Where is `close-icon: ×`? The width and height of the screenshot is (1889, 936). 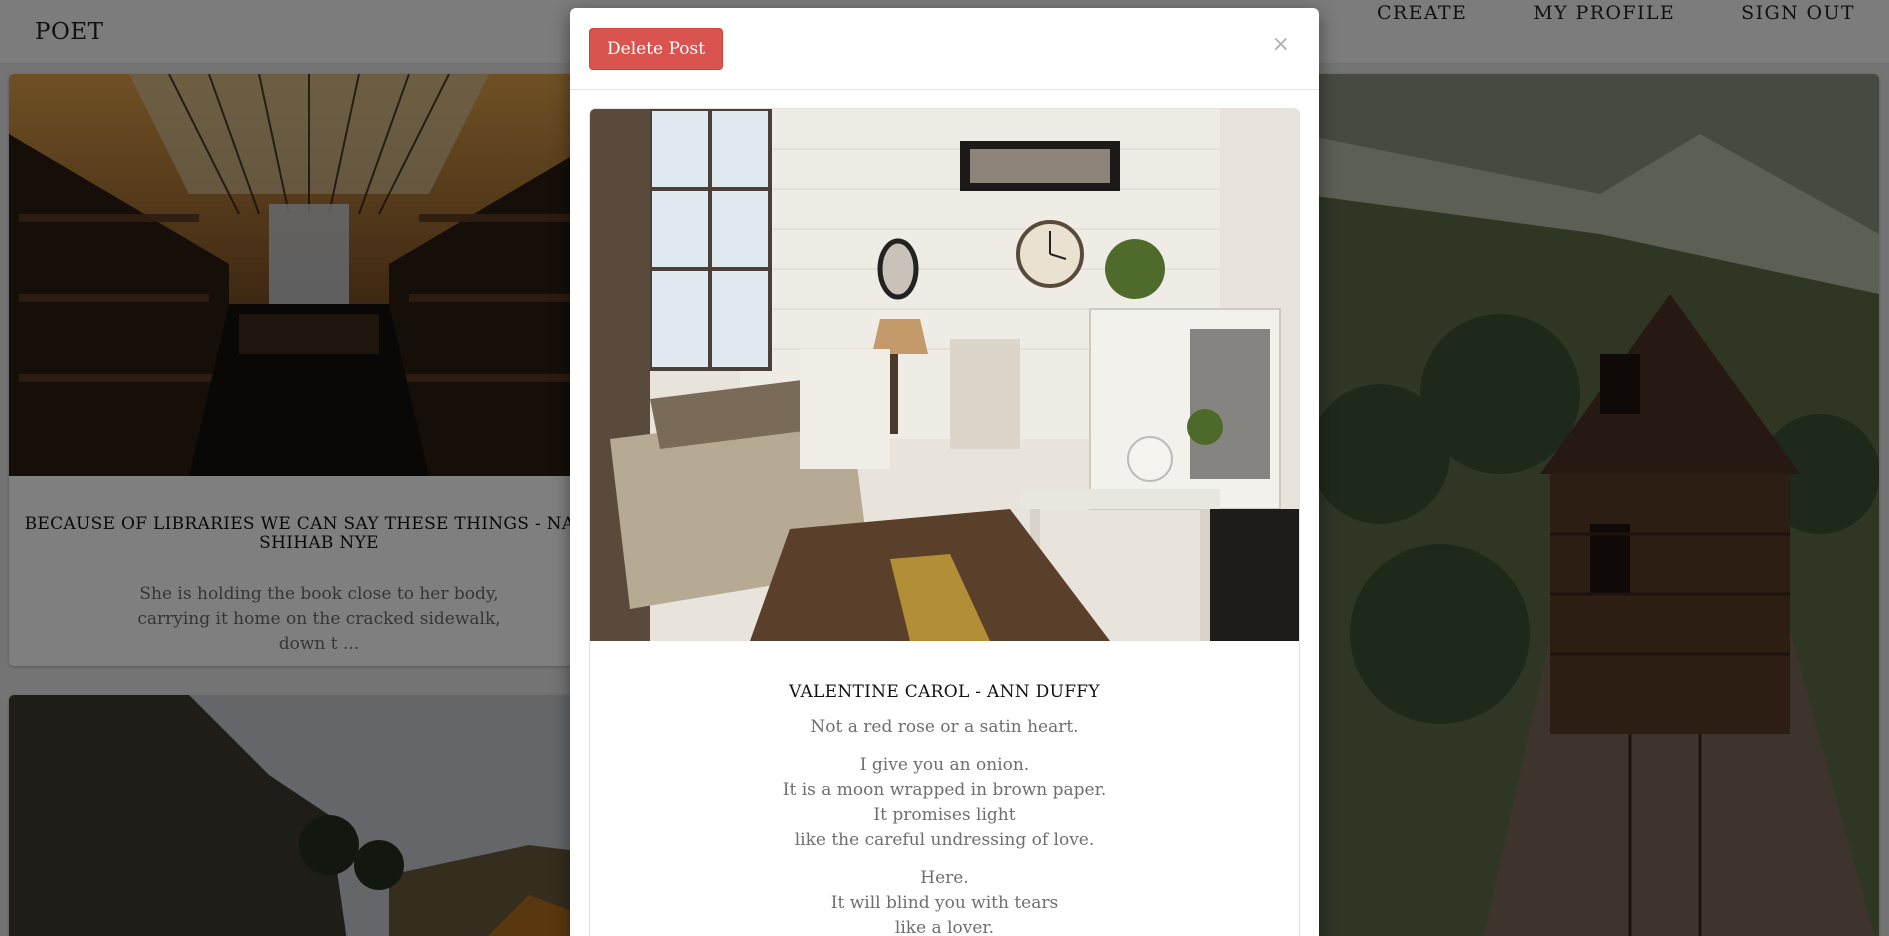
close-icon: × is located at coordinates (1281, 44).